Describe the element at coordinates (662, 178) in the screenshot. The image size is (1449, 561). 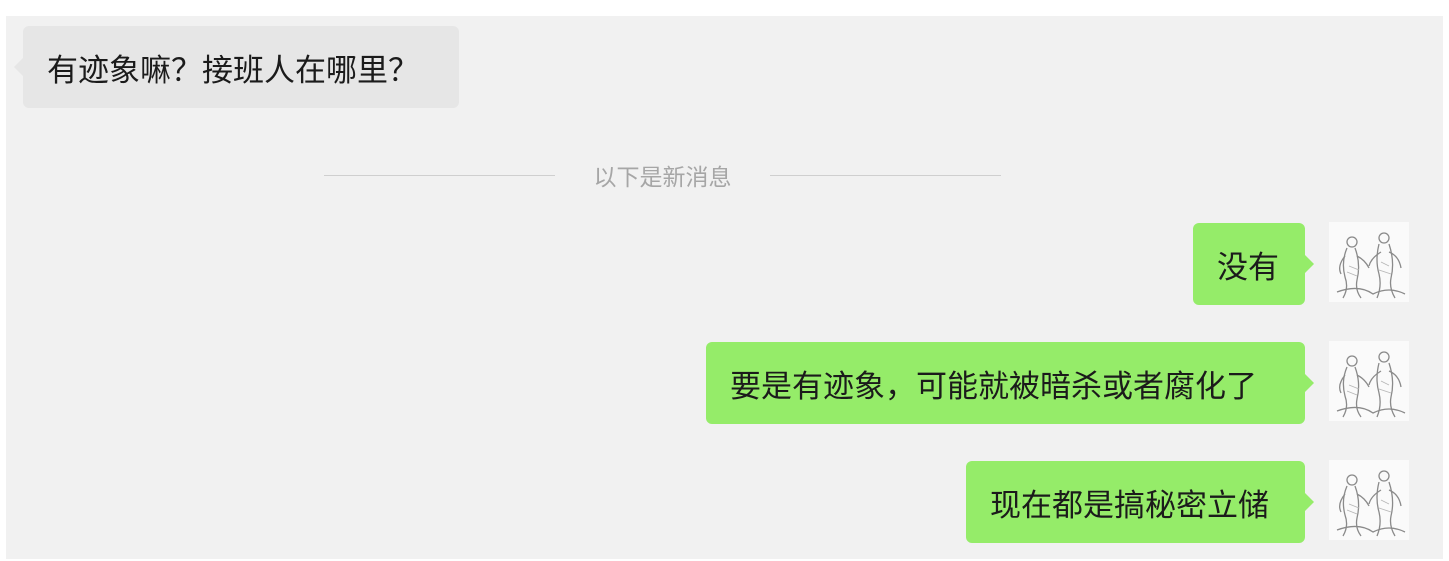
I see `divider-label: 以下是新消息` at that location.